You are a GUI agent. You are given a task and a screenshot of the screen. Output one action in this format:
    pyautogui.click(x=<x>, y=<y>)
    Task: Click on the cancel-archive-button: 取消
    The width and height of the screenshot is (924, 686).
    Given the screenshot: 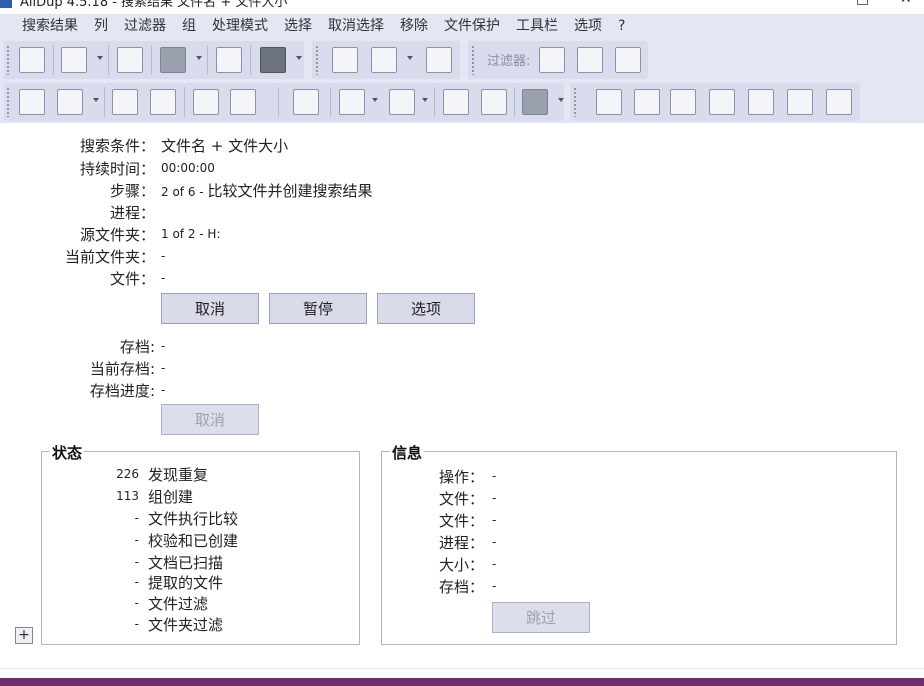 What is the action you would take?
    pyautogui.click(x=210, y=419)
    